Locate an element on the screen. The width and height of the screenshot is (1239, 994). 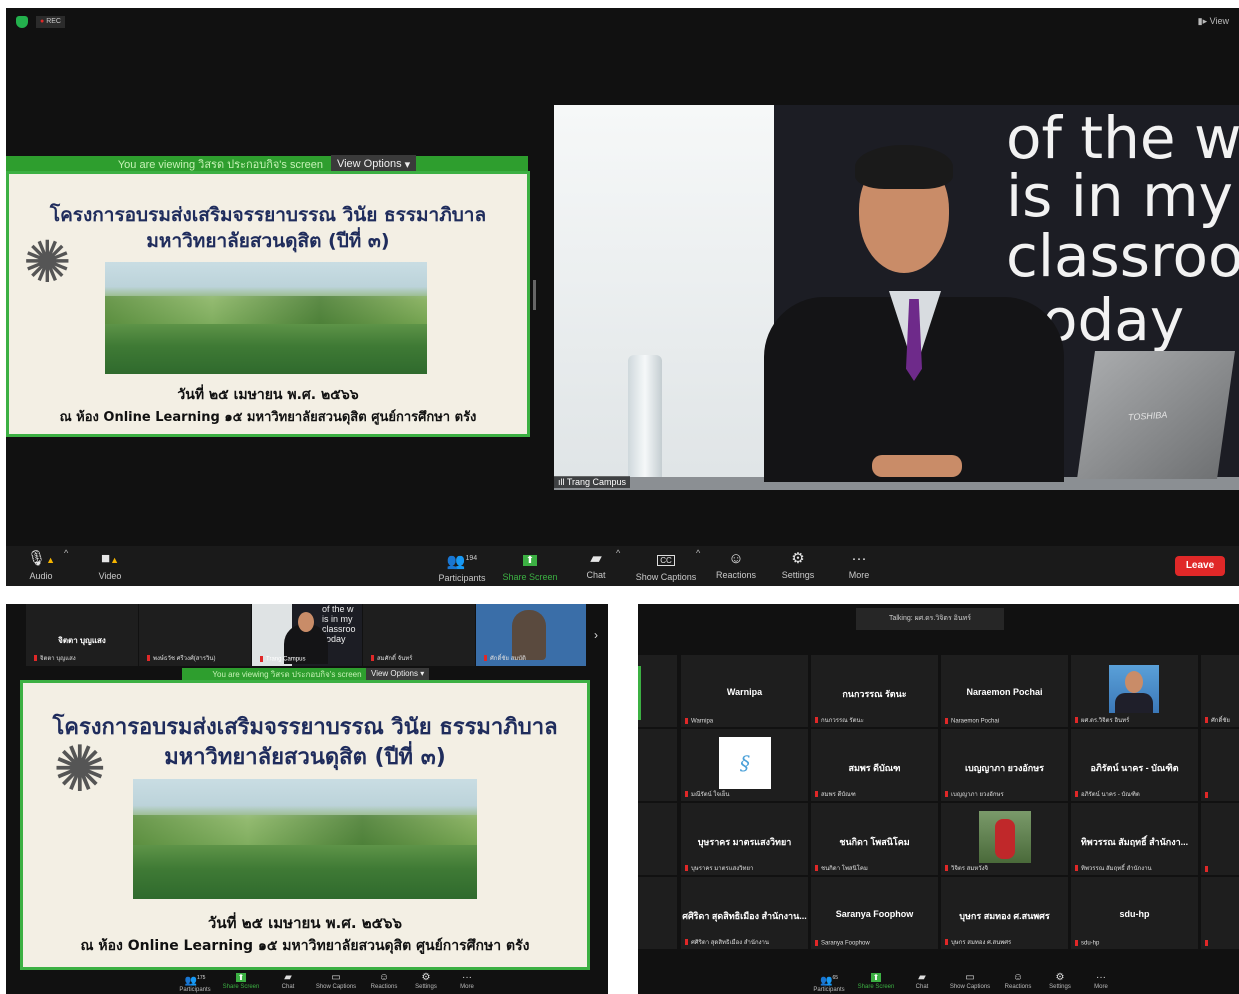
sdu-logo-icon: § is located at coordinates (745, 763).